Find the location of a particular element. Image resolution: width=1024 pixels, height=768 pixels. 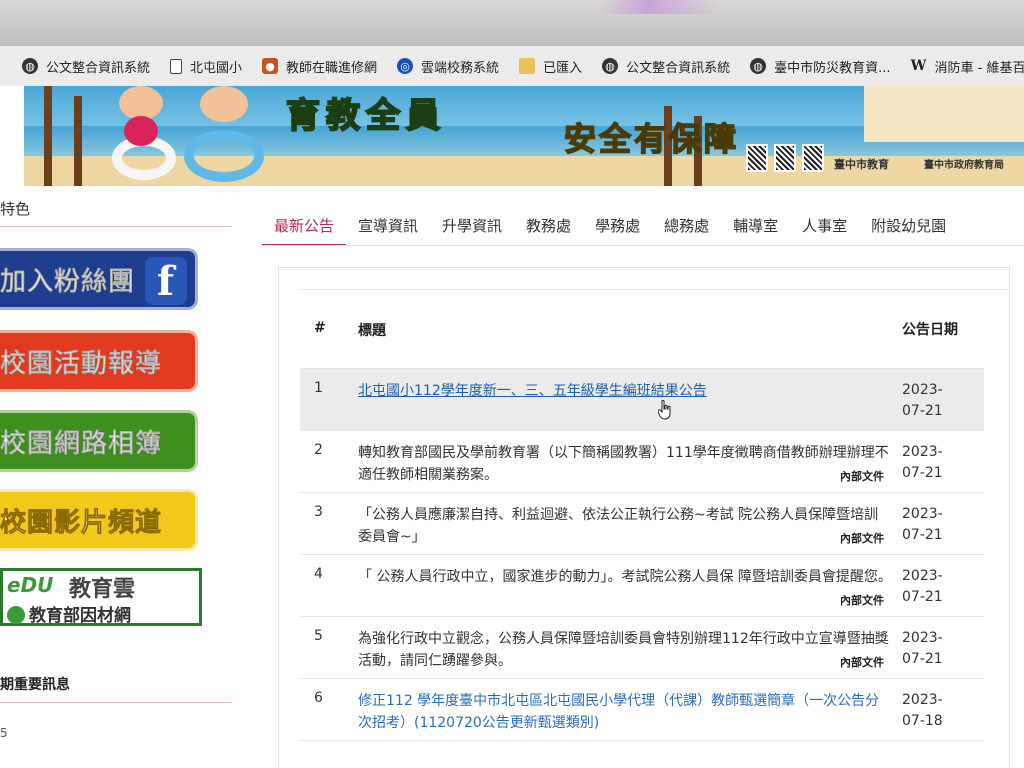

row-title-cell: 北屯國小112學年度新一、三、五年級學生編班結果公告 is located at coordinates (630, 399).